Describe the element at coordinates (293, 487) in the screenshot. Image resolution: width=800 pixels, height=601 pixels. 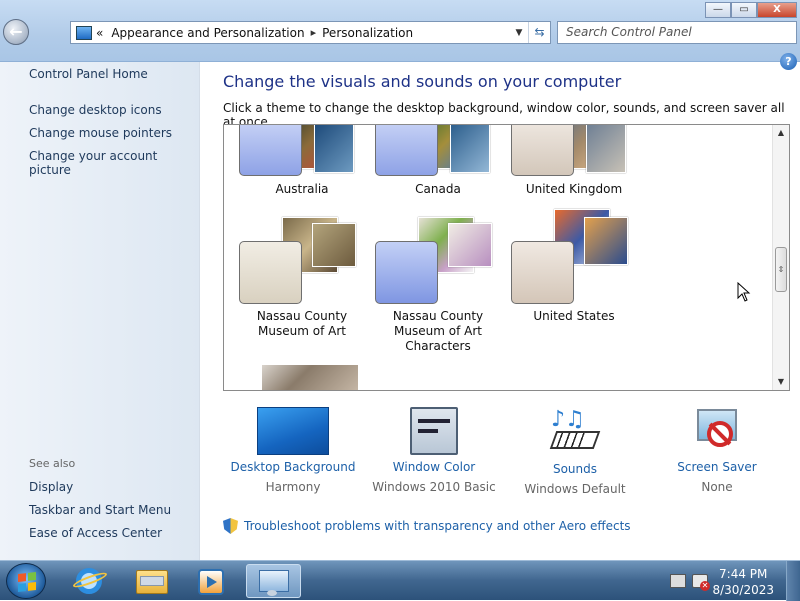
I see `desktop-background-value: Harmony` at that location.